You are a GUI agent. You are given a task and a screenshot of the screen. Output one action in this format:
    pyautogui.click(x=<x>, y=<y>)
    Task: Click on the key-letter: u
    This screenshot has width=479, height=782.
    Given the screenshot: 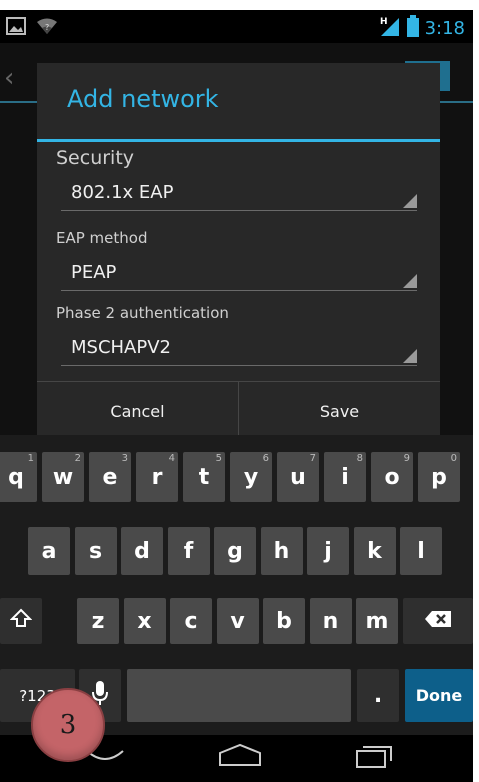 What is the action you would take?
    pyautogui.click(x=298, y=477)
    